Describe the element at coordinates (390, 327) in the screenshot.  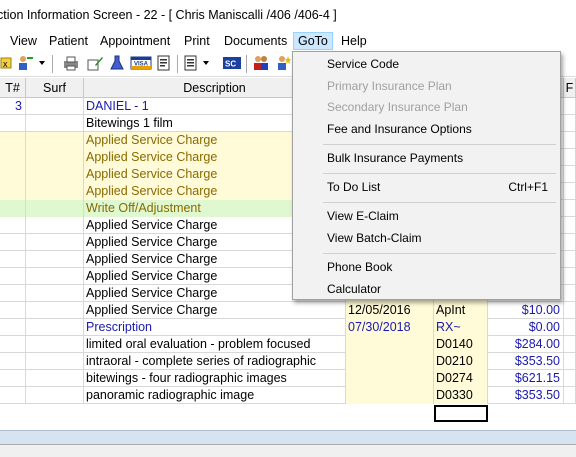
I see `cell-date: 07/30/2018` at that location.